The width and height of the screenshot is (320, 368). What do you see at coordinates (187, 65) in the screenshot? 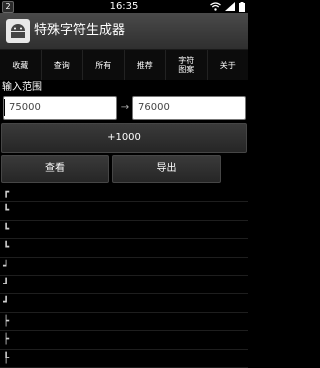
I see `tab-char-patterns: 字符 图案` at bounding box center [187, 65].